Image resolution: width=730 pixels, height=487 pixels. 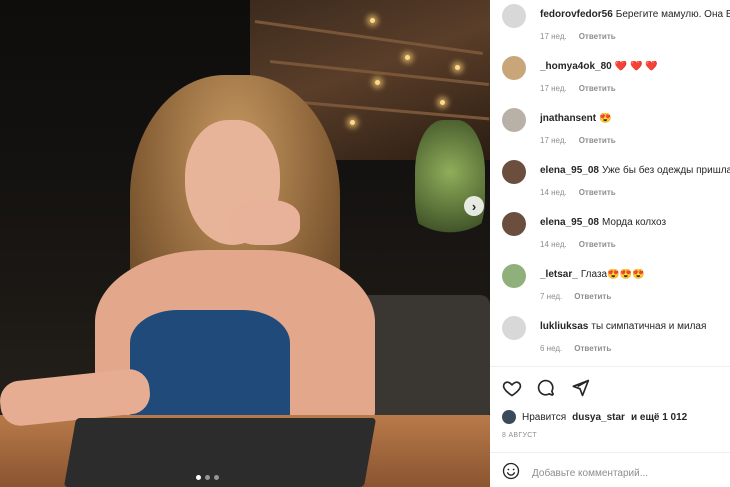 What do you see at coordinates (636, 66) in the screenshot?
I see `comment-text: ❤️ ❤️ ❤️` at bounding box center [636, 66].